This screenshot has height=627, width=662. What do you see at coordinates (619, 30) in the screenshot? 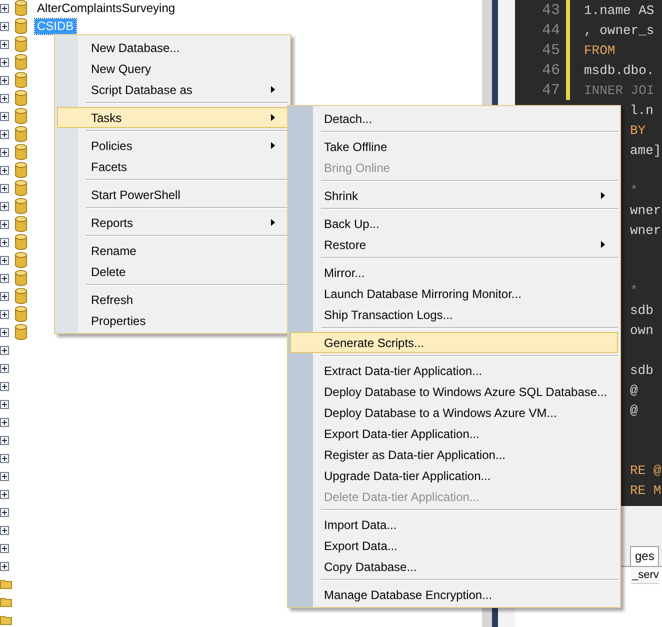
I see `code-text: , owner_s` at bounding box center [619, 30].